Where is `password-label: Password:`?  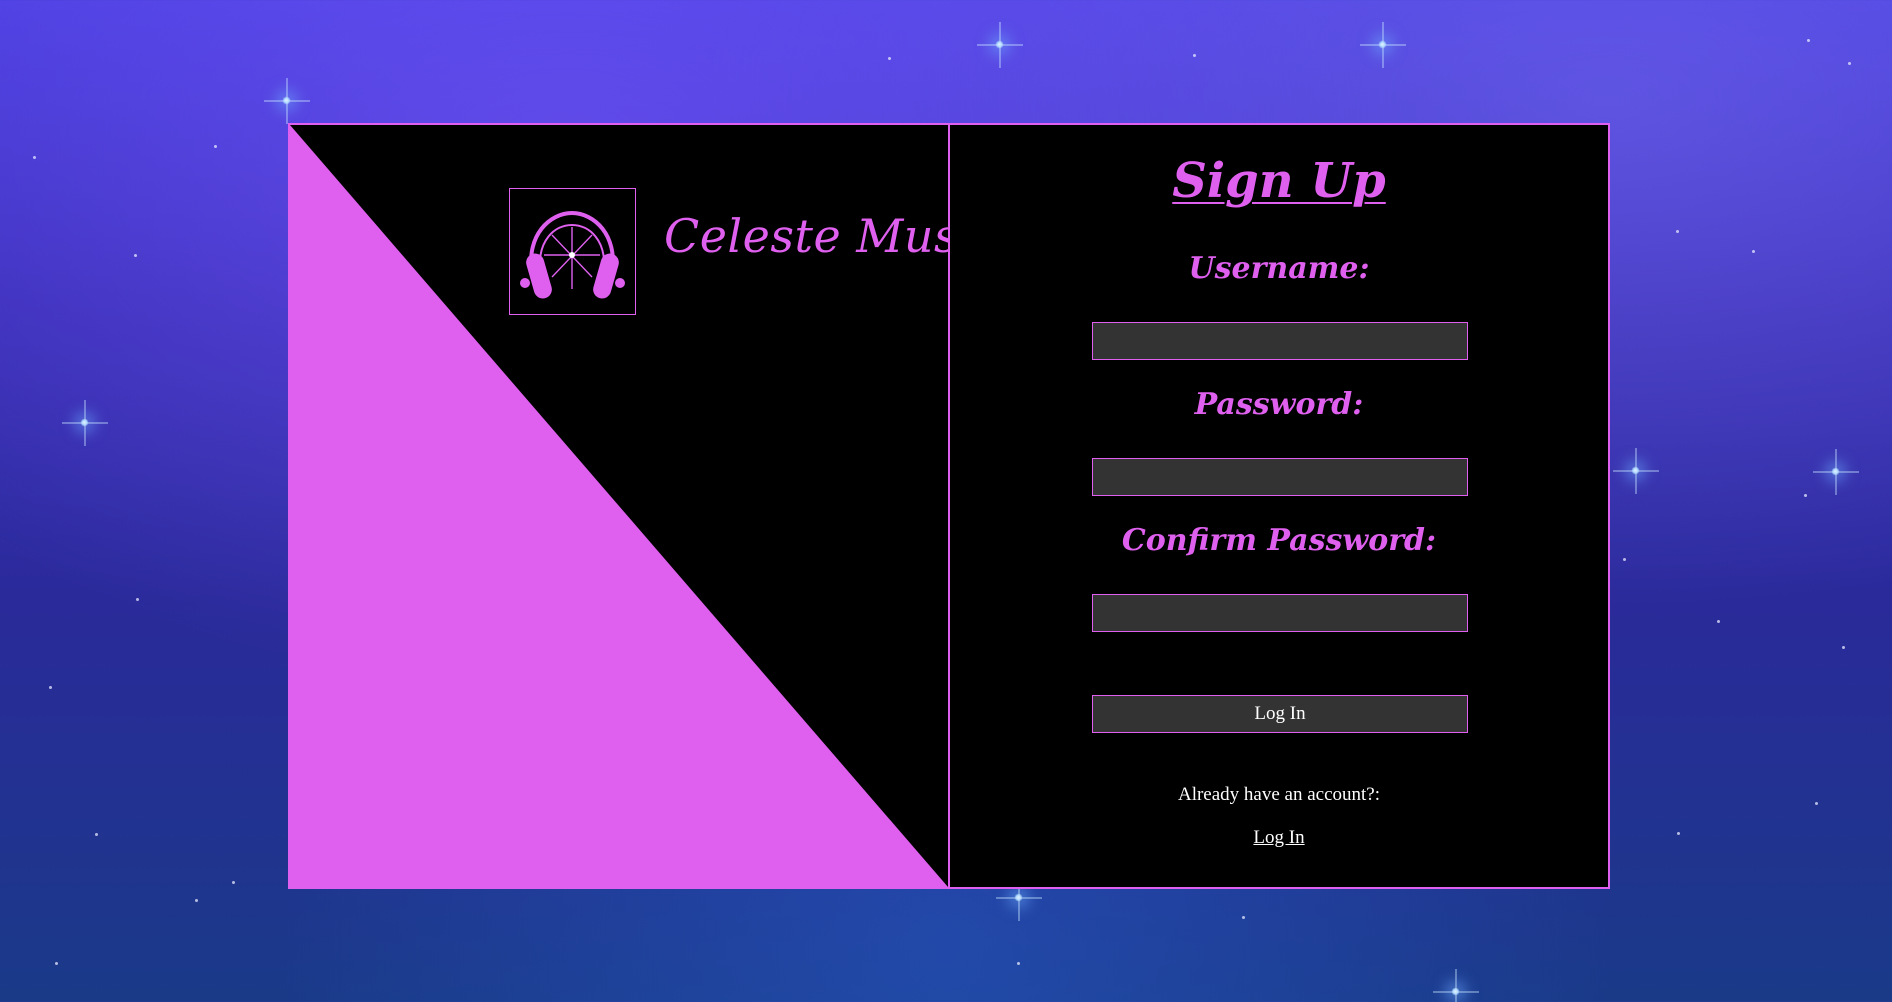 password-label: Password: is located at coordinates (1279, 404).